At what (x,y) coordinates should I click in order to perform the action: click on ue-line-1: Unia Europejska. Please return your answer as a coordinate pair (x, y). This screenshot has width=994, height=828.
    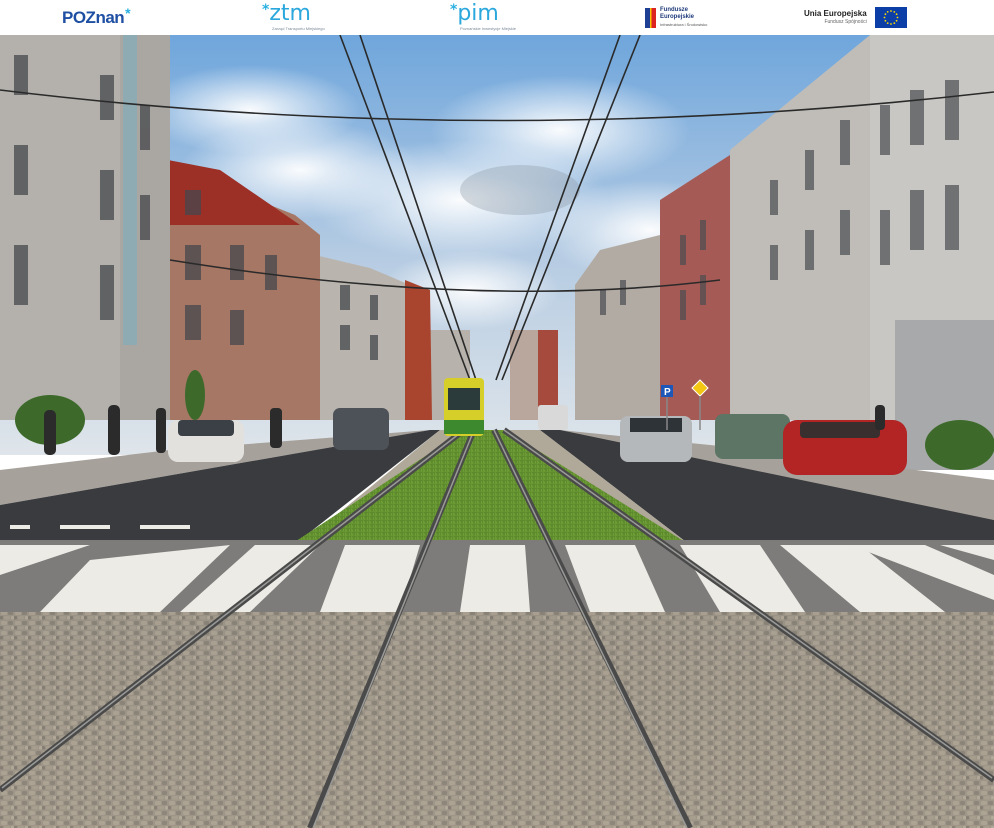
    Looking at the image, I should click on (835, 13).